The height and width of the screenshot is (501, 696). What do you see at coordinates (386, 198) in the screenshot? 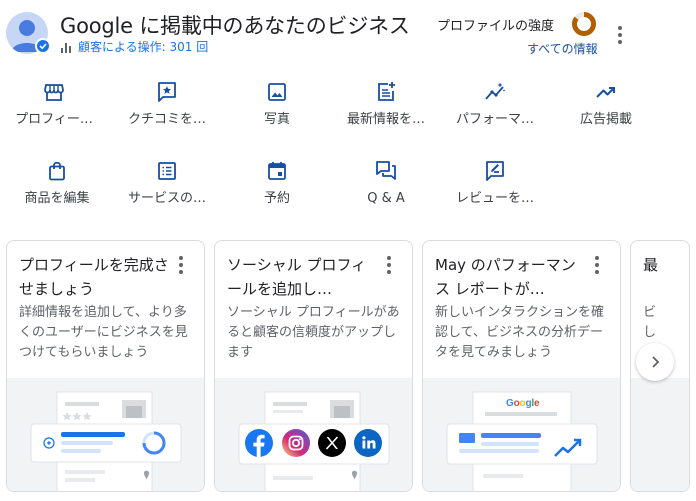
I see `action-label: Q & A` at bounding box center [386, 198].